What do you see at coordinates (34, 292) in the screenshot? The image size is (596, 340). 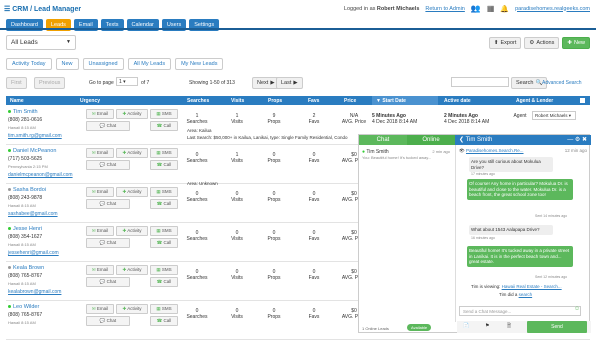 I see `lead-email: kealabrown@gmail.com` at bounding box center [34, 292].